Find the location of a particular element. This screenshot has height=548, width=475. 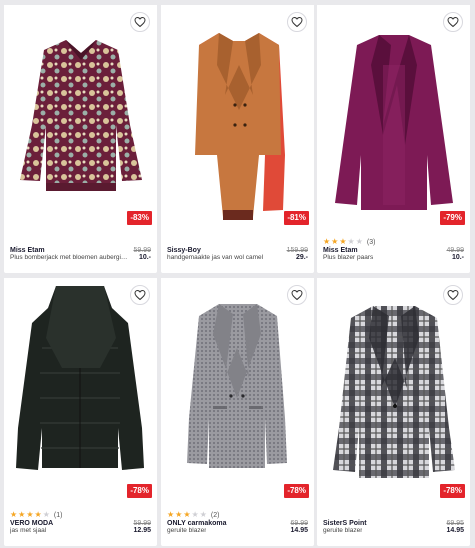

old-price: 69.95 is located at coordinates (455, 523).